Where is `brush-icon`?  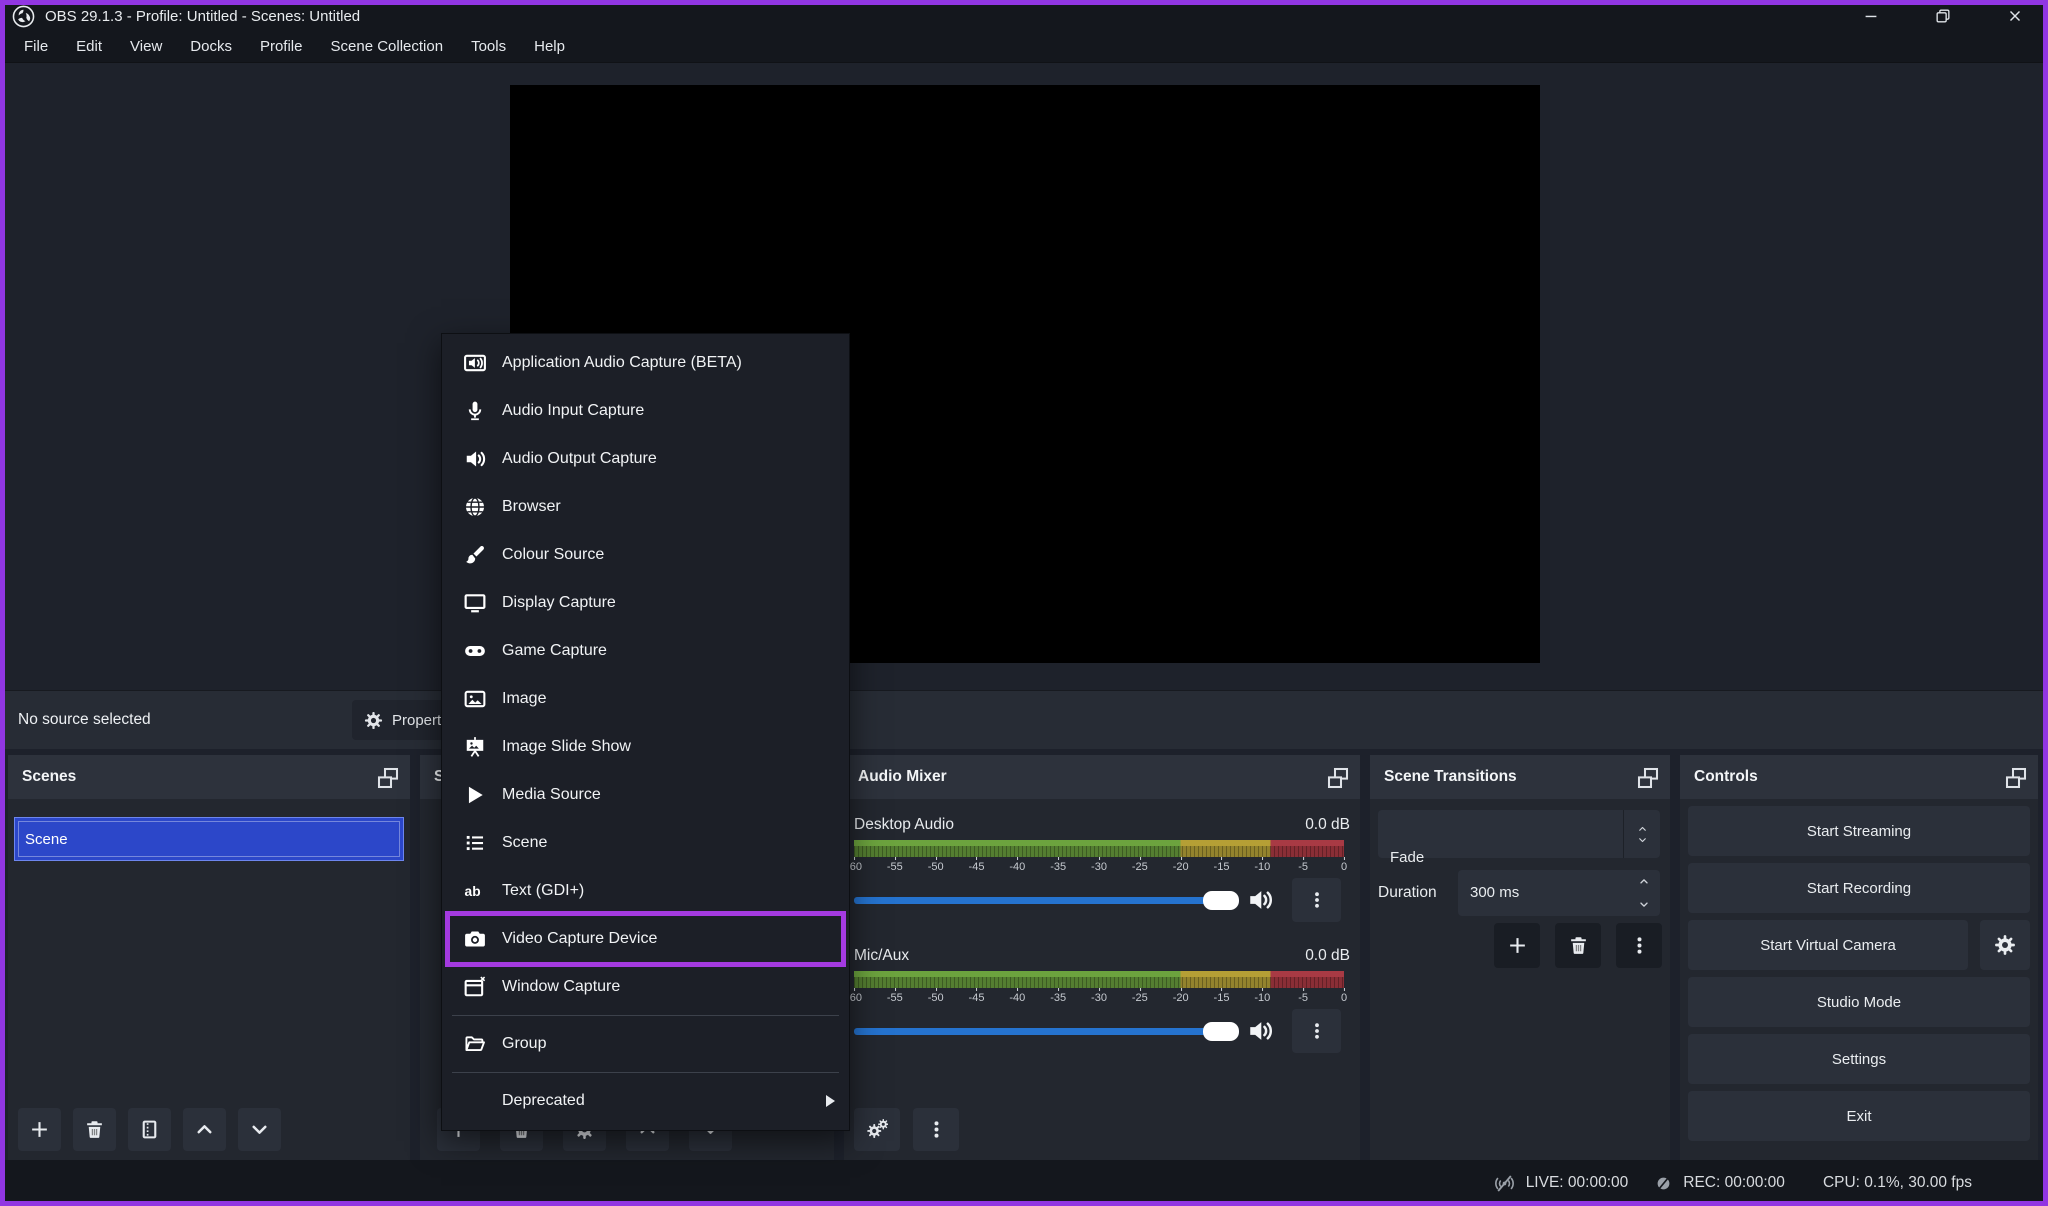
brush-icon is located at coordinates (475, 555).